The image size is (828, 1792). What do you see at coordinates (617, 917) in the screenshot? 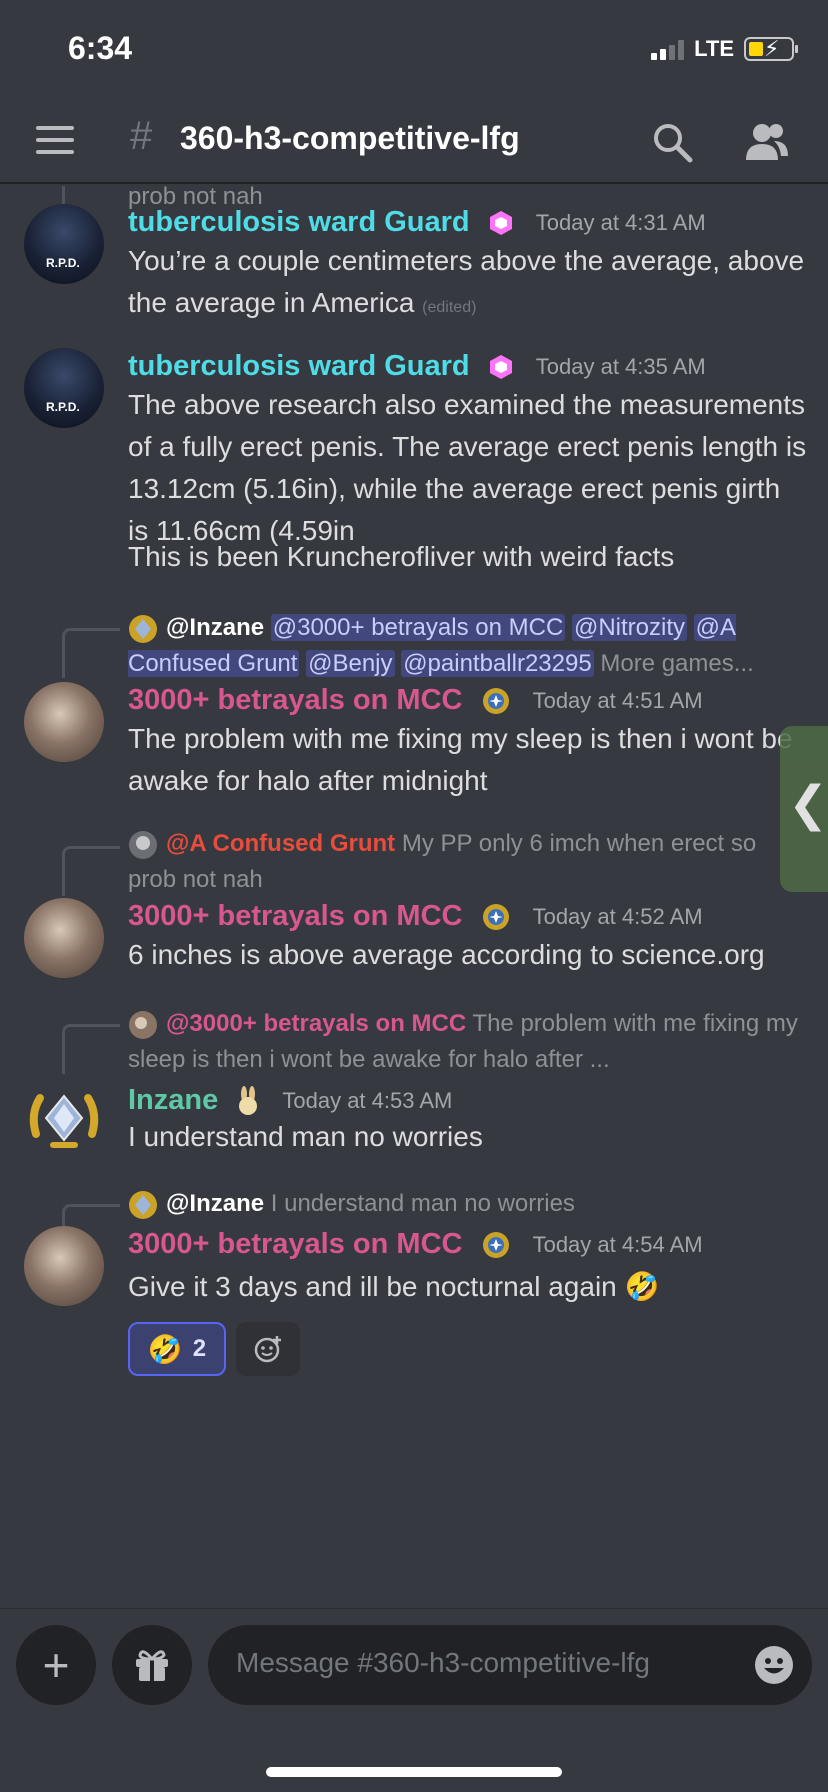
I see `timestamp: Today at 4:52 AM` at bounding box center [617, 917].